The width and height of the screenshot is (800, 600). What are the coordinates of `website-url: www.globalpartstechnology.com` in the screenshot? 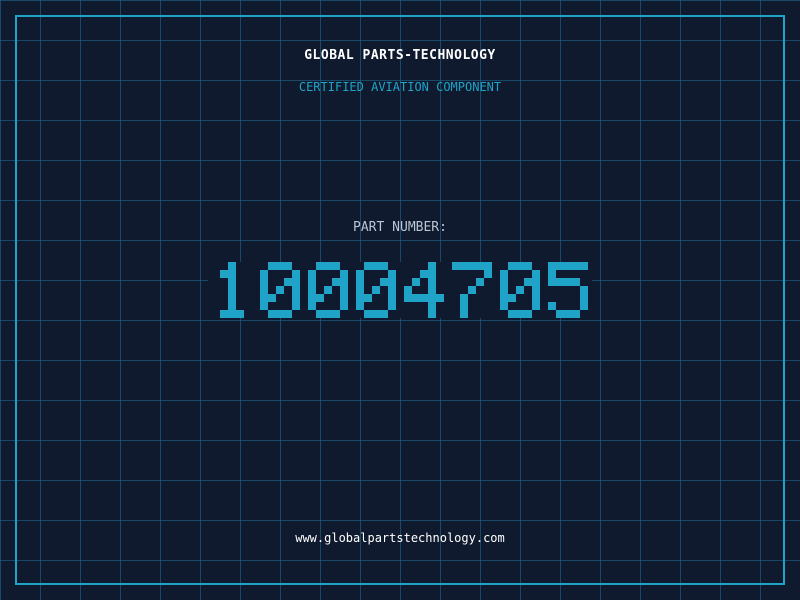 It's located at (400, 538).